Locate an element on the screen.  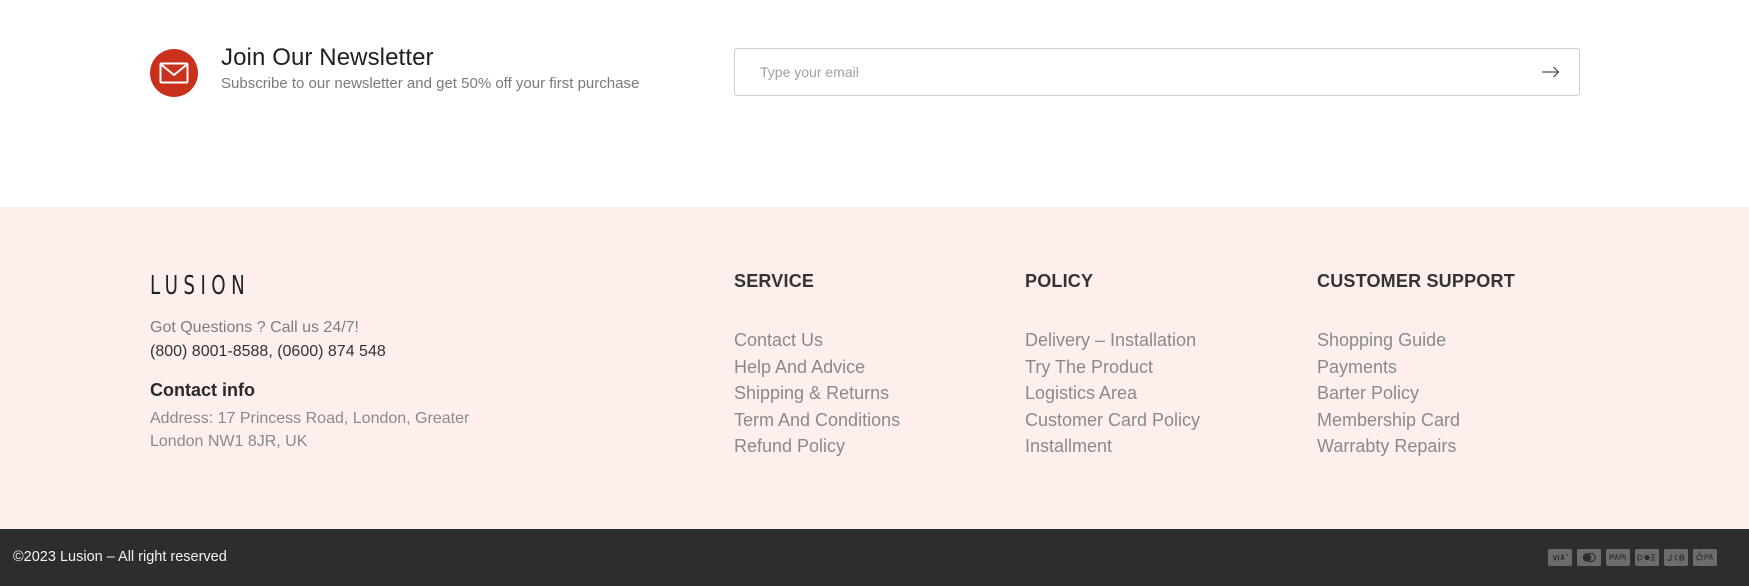
jcb-icon is located at coordinates (1676, 557).